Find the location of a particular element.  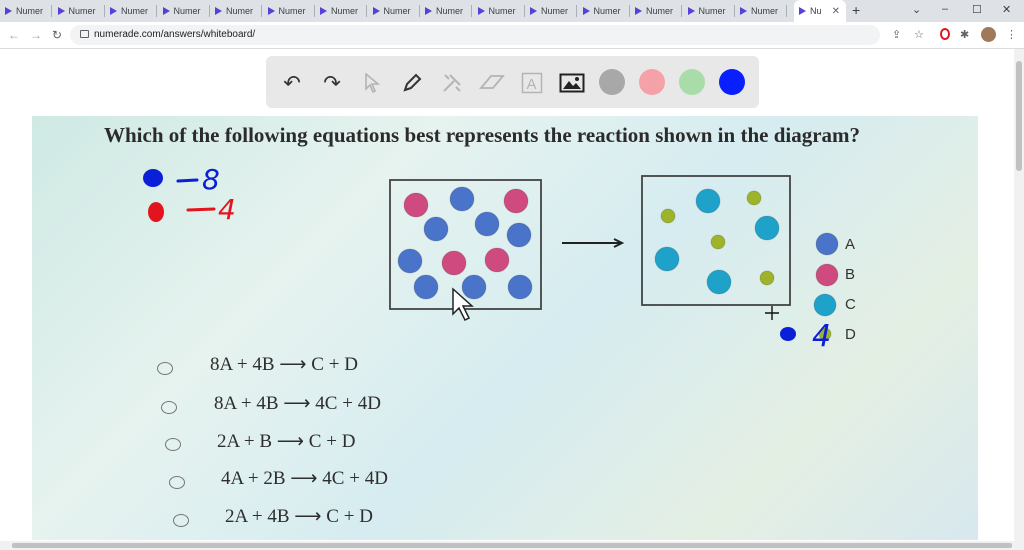

new-tab-button: + is located at coordinates (856, 10).